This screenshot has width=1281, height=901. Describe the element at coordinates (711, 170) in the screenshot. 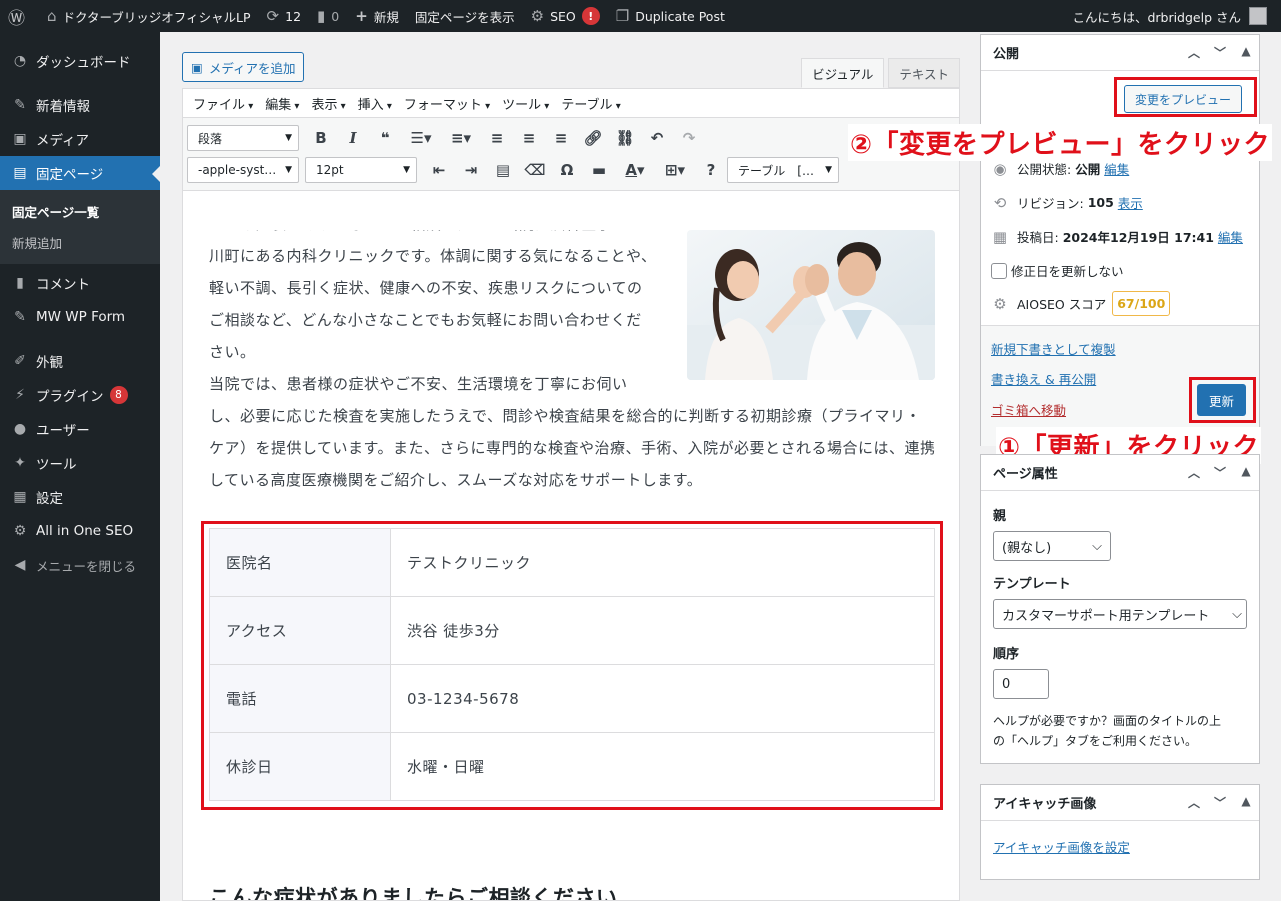

I see `help-icon: ?` at that location.